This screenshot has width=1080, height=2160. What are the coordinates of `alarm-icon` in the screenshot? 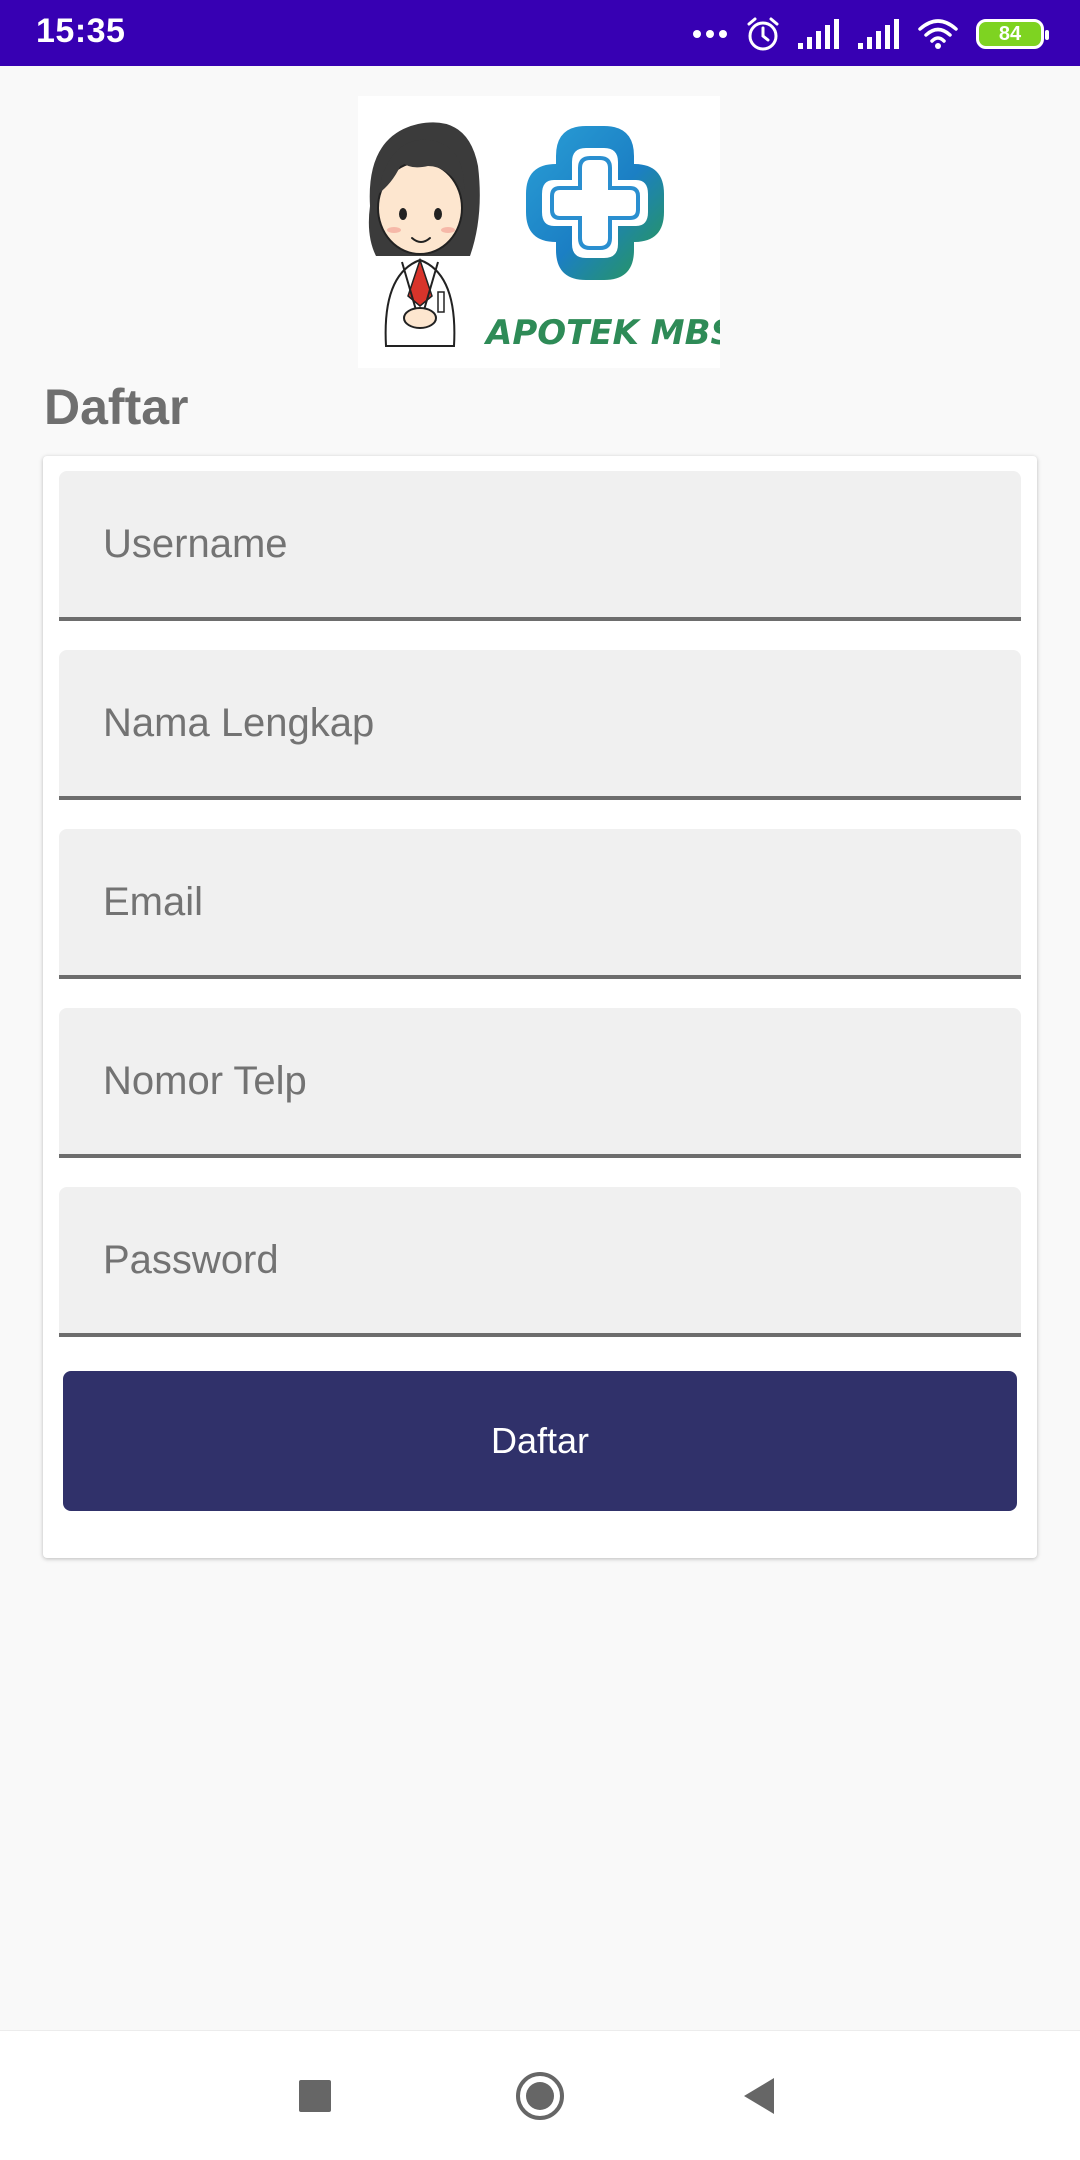 It's located at (763, 34).